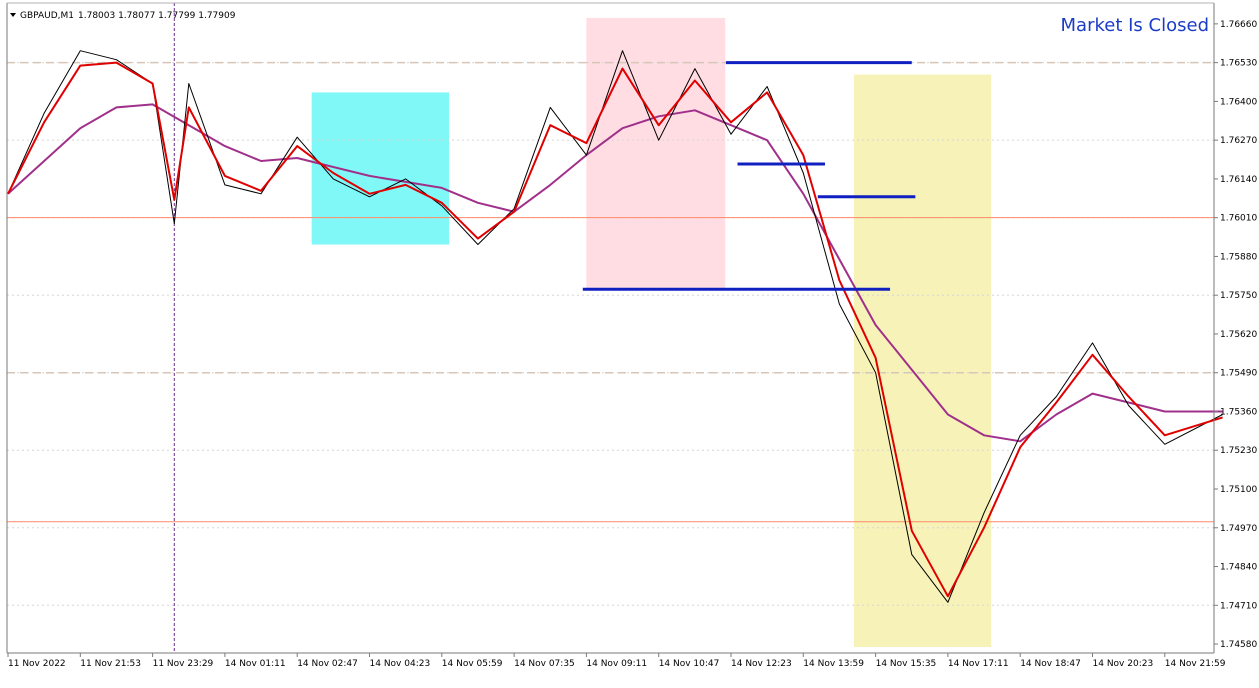  Describe the element at coordinates (906, 664) in the screenshot. I see `x-tick-label: 14 Nov 15:35` at that location.